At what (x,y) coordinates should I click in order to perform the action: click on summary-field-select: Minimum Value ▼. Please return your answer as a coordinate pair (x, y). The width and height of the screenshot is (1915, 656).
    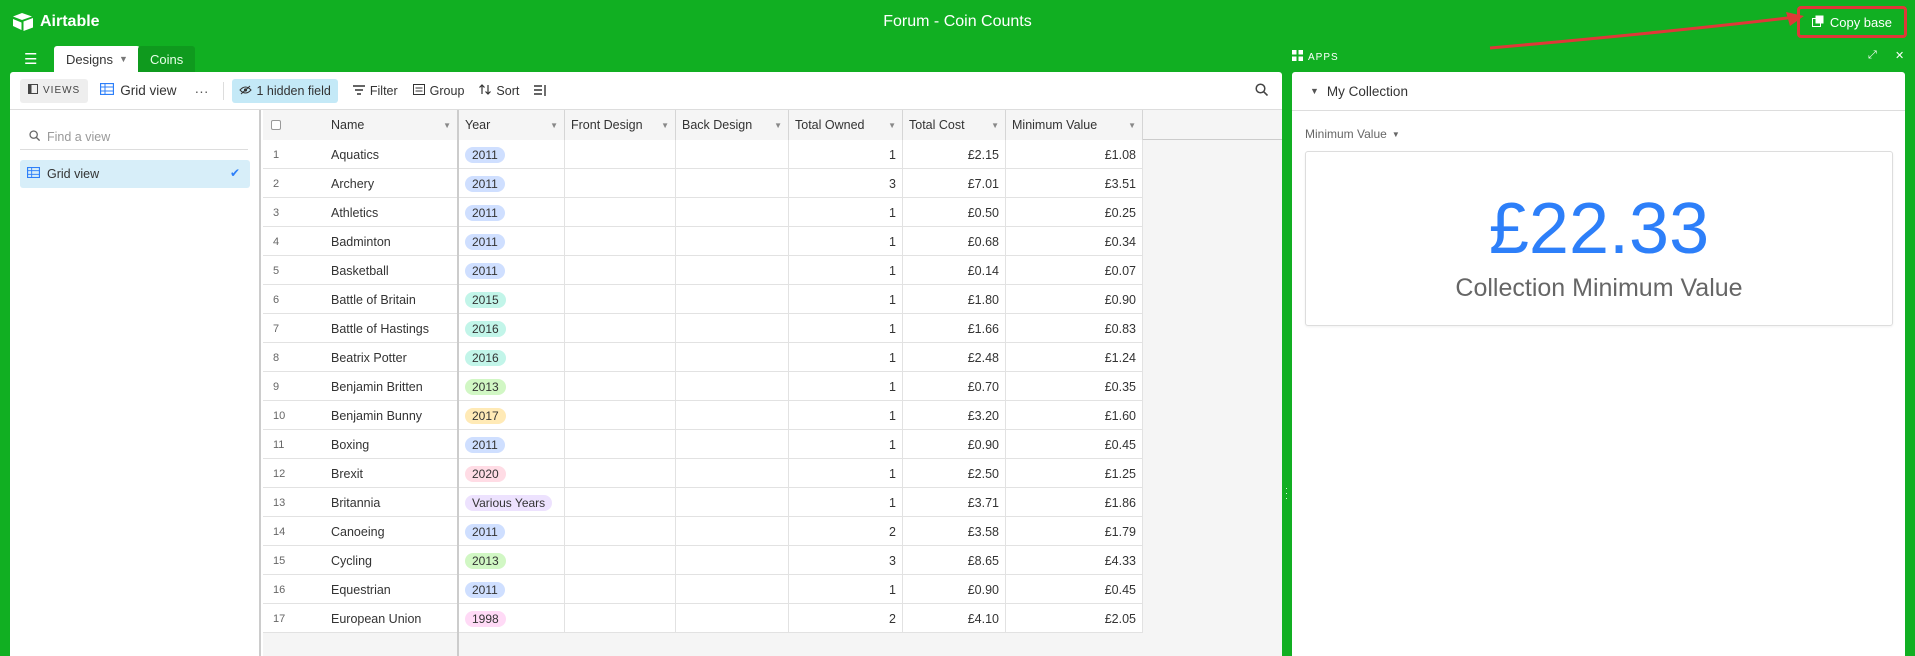
    Looking at the image, I should click on (1352, 134).